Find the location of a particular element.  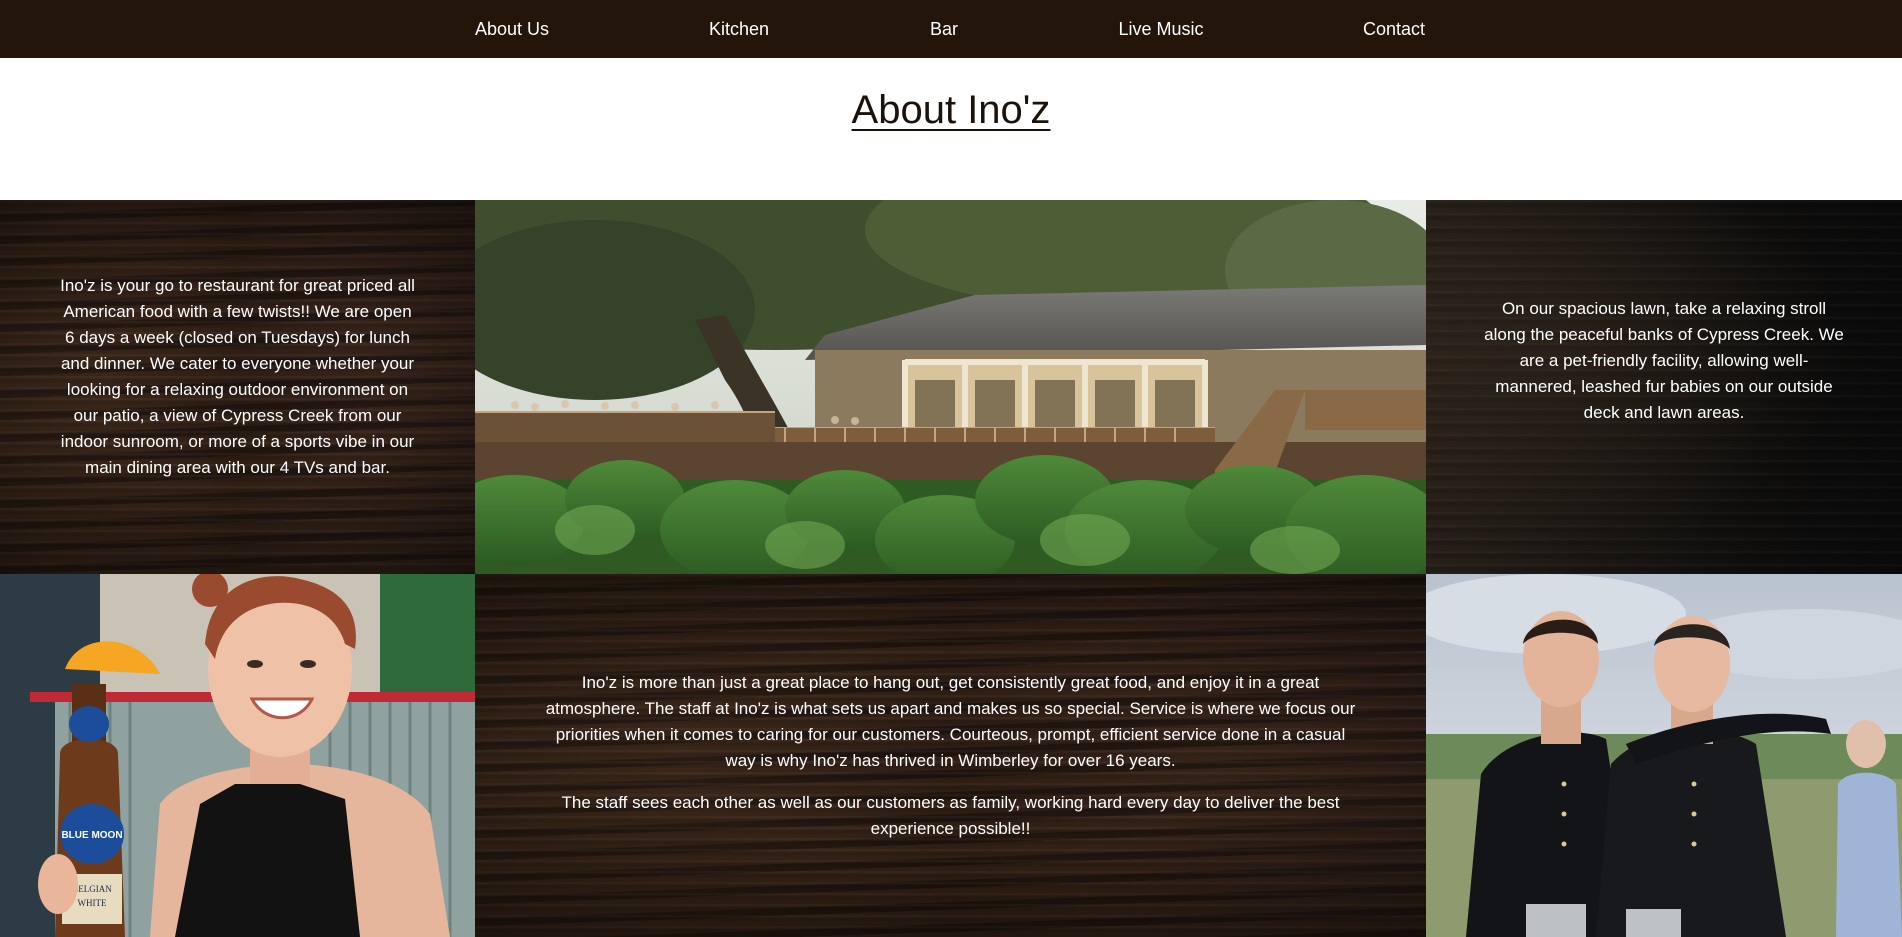

nav-link-contact: Contact is located at coordinates (1394, 29).